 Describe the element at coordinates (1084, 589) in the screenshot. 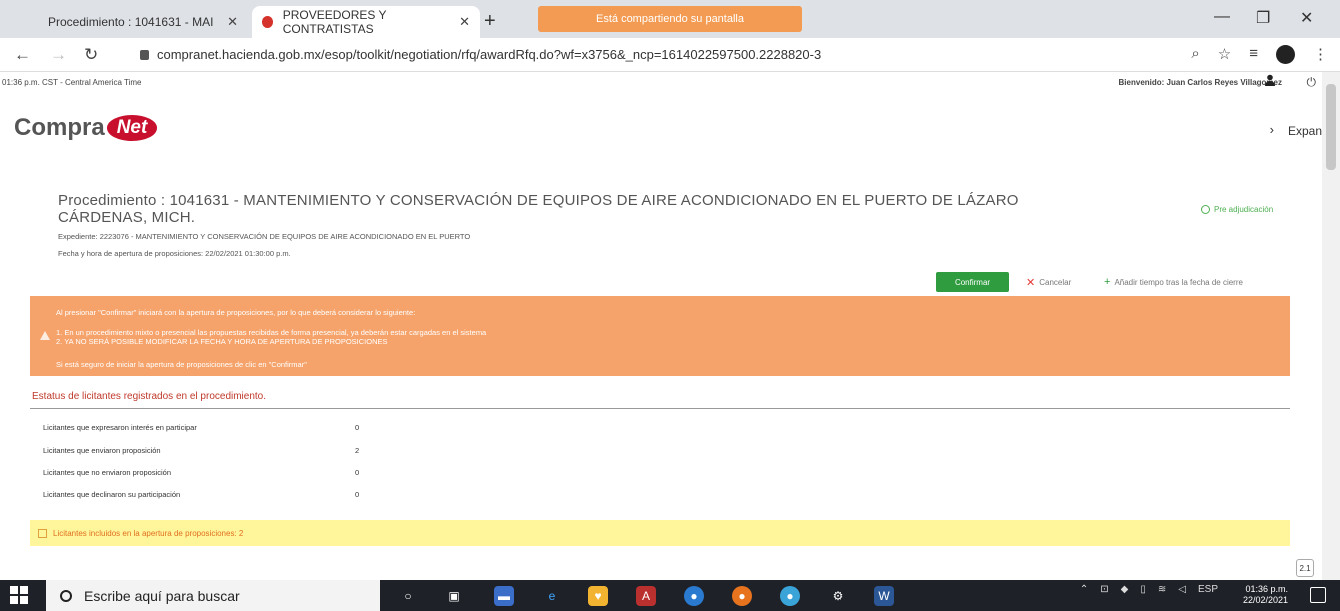

I see `chevron-up-icon: ⌃` at that location.